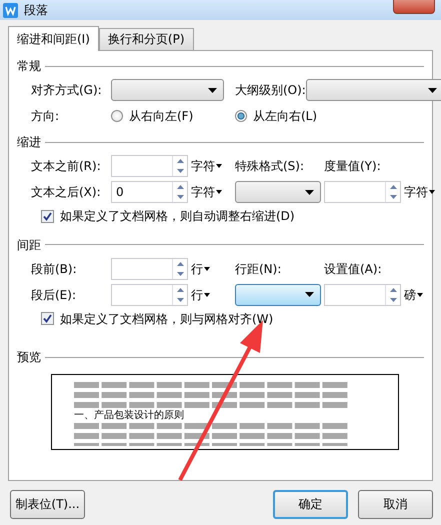 The image size is (441, 525). I want to click on field-label: 度量值(Y):, so click(353, 166).